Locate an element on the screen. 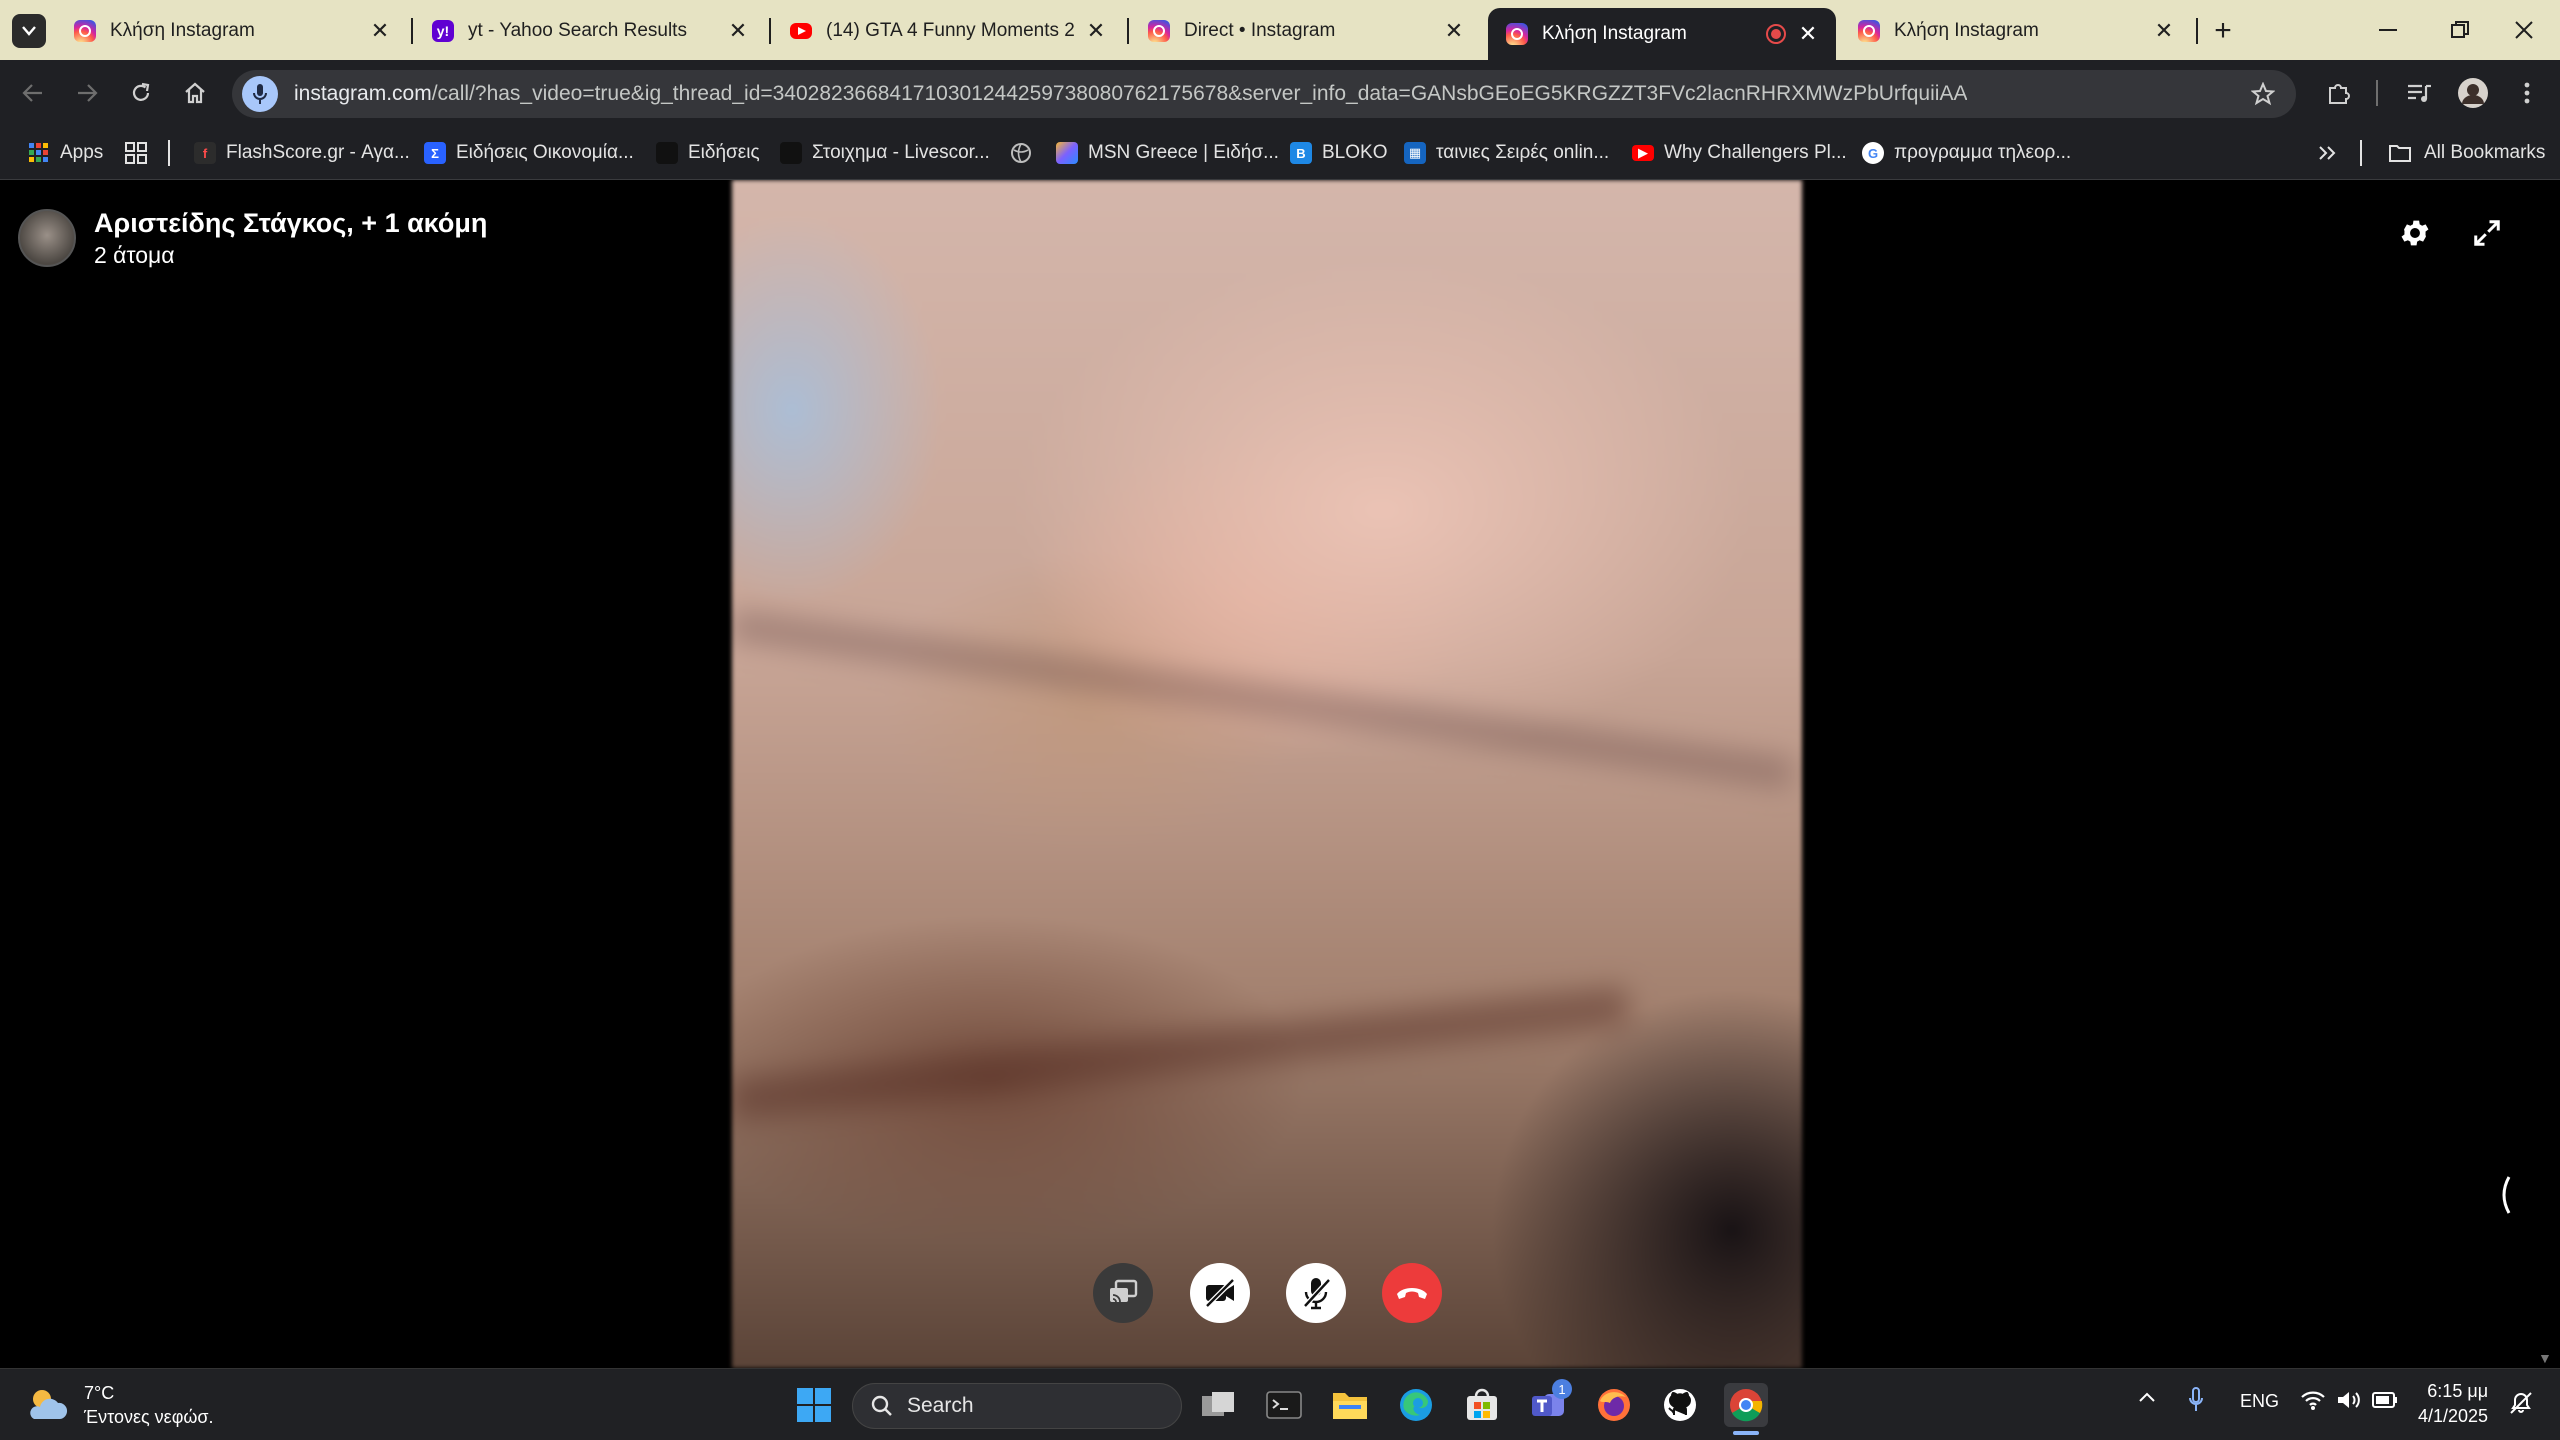  profile-button is located at coordinates (2473, 93).